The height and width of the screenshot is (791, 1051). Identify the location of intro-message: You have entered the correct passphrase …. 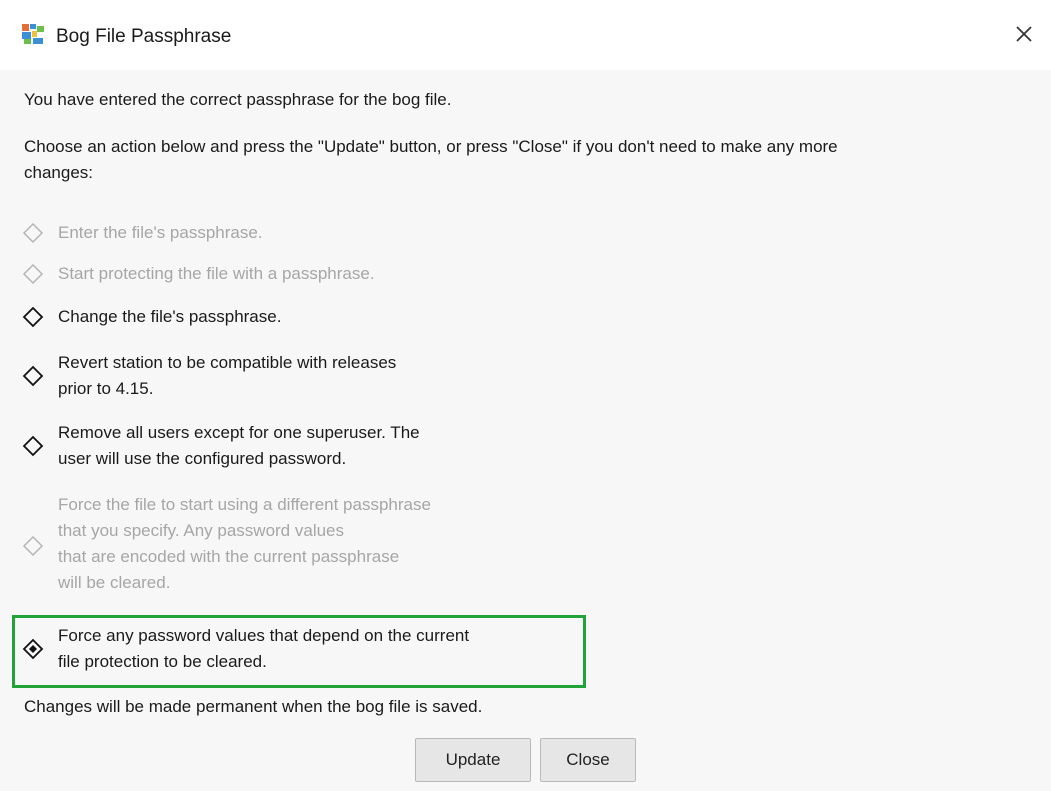
(238, 99).